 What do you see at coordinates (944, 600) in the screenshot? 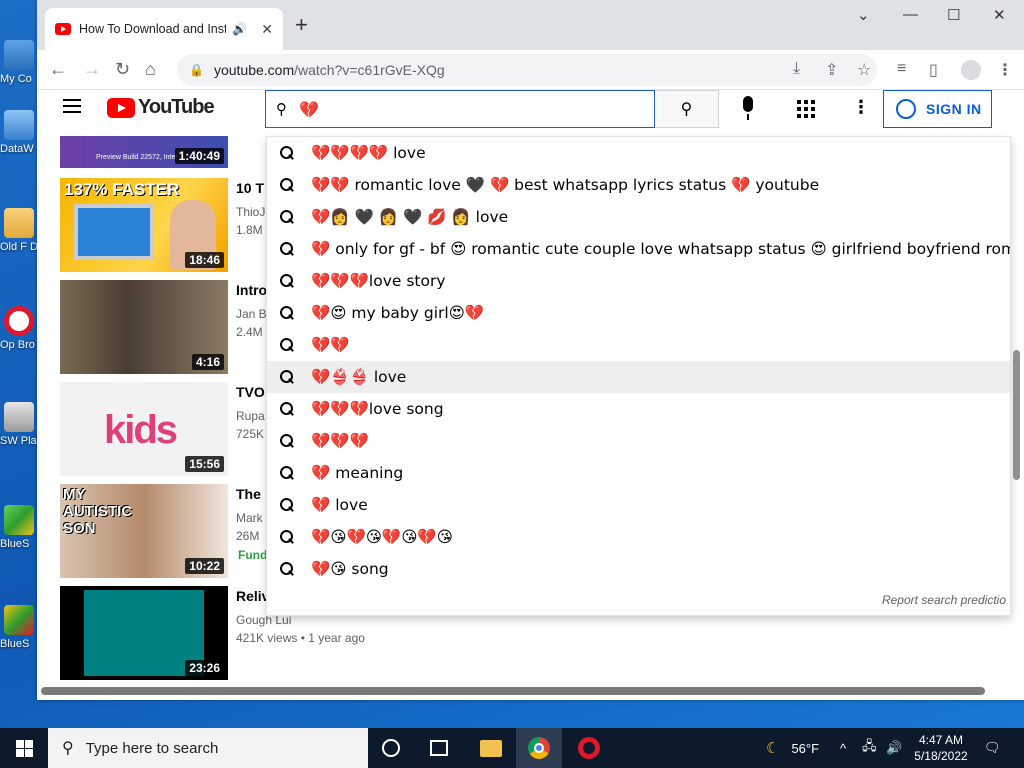
I see `report-predictions-link: Report search predictio` at bounding box center [944, 600].